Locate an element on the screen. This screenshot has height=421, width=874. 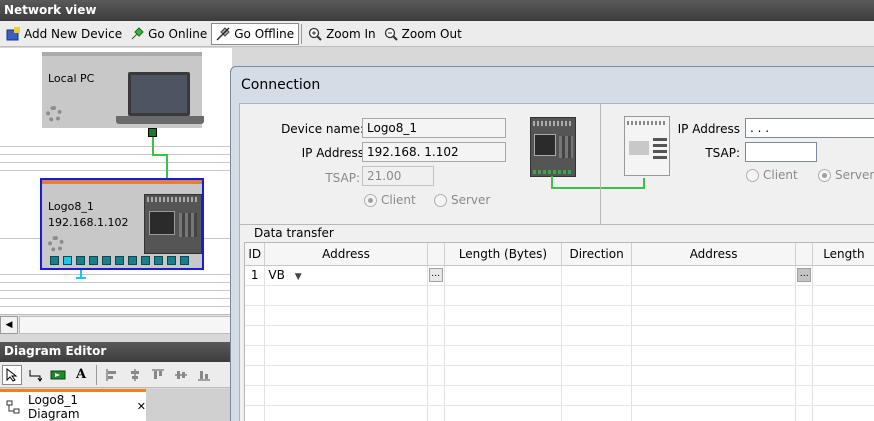
column-header-length-bytes: Length (Bytes) is located at coordinates (503, 254).